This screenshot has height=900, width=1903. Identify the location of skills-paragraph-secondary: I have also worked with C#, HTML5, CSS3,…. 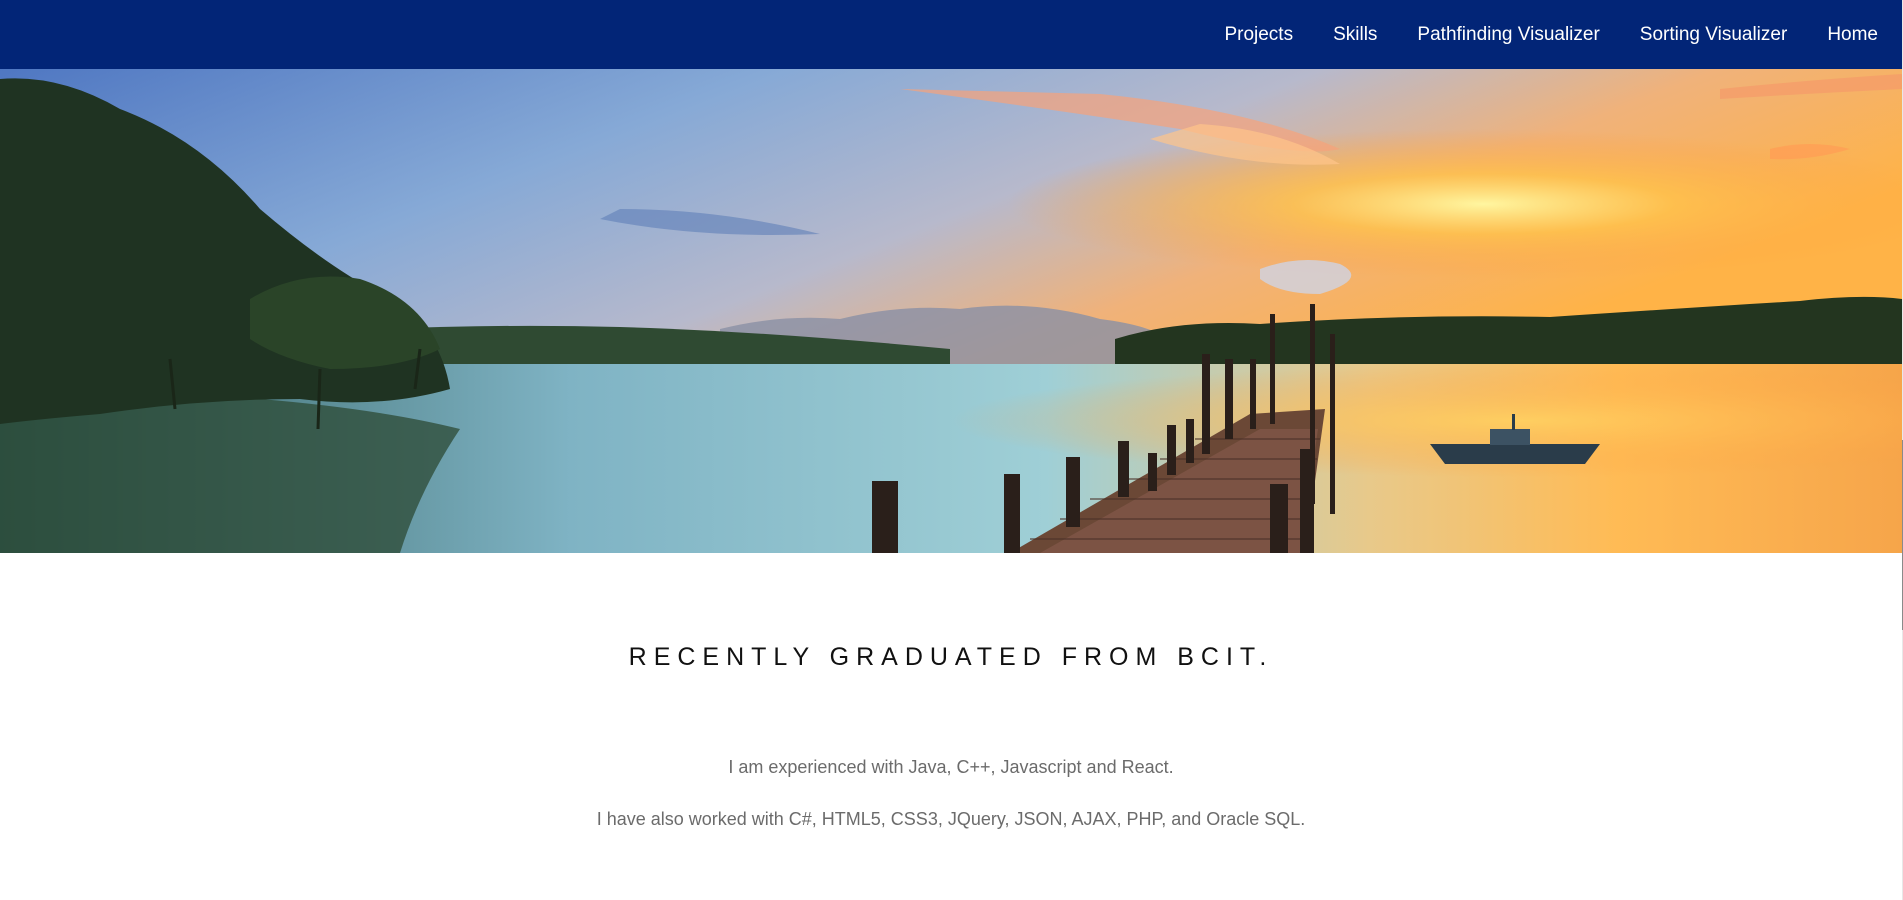
(951, 819).